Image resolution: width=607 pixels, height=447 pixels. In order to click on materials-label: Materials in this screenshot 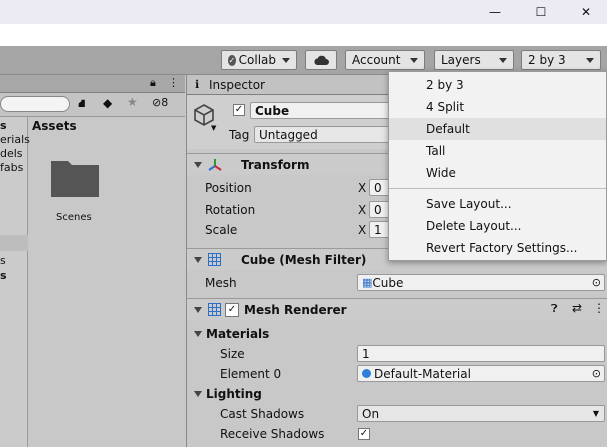, I will do `click(238, 334)`.